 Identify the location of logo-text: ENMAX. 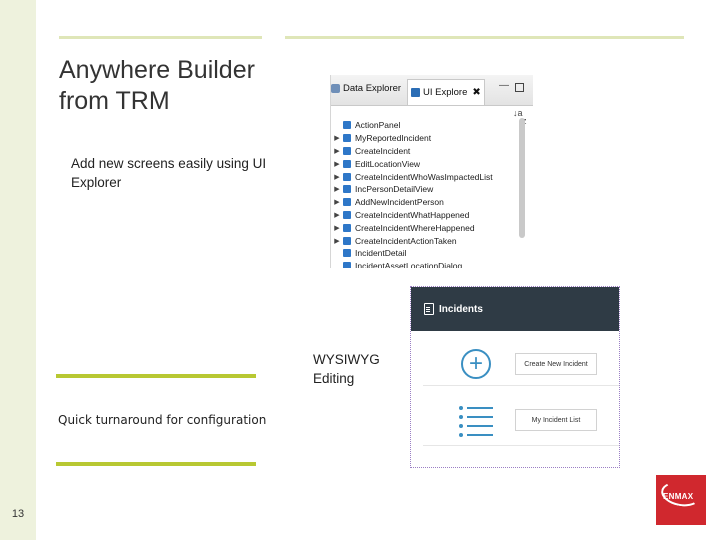
(678, 496).